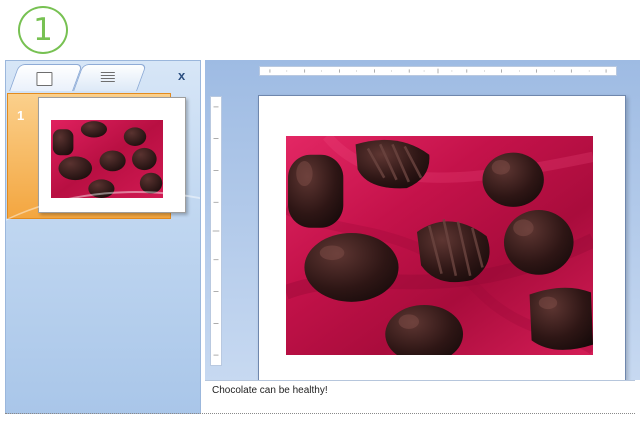 This screenshot has height=421, width=640. Describe the element at coordinates (107, 159) in the screenshot. I see `chocolate-photo-thumbnail` at that location.